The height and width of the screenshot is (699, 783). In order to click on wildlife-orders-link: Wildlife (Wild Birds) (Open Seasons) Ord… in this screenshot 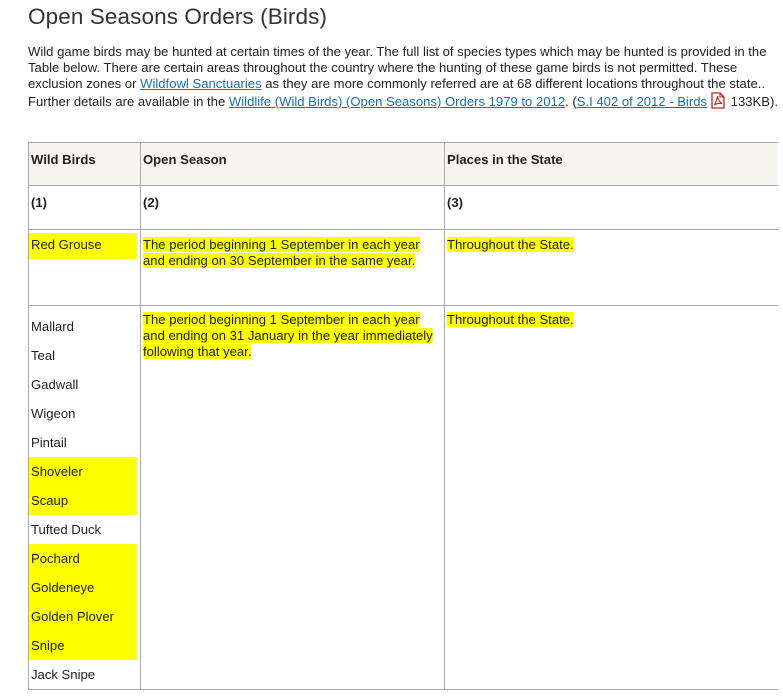, I will do `click(397, 101)`.